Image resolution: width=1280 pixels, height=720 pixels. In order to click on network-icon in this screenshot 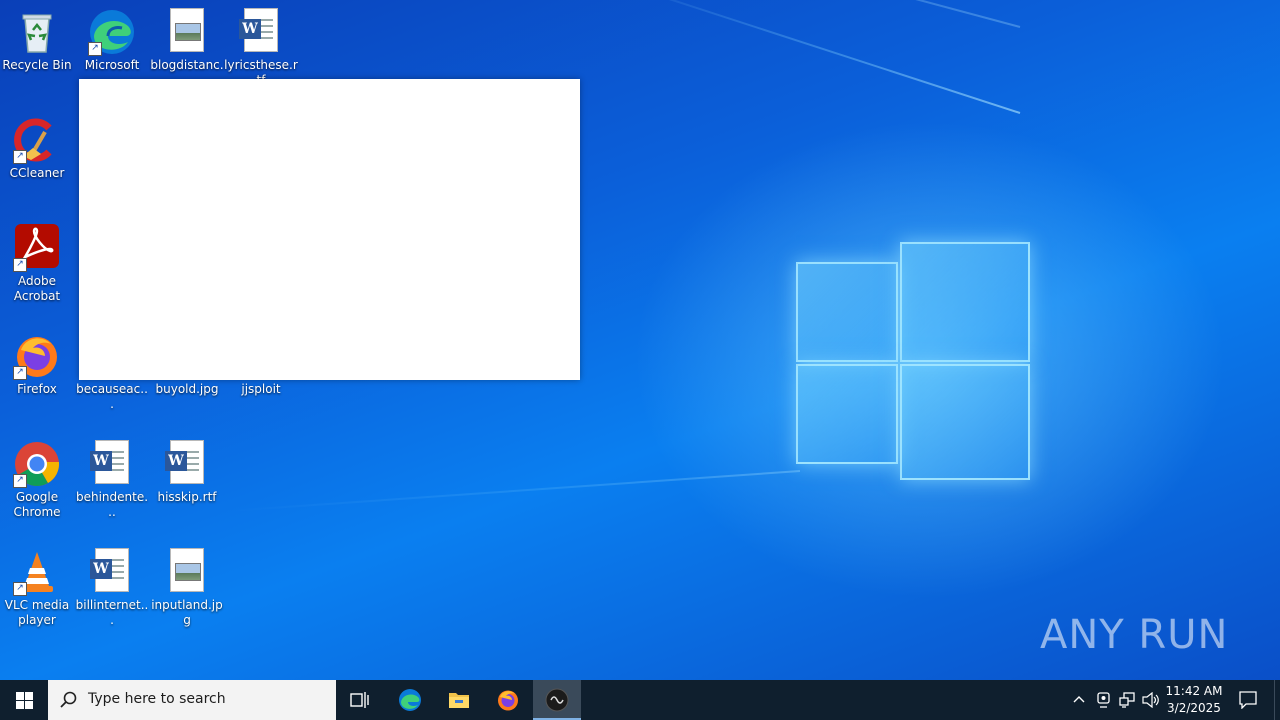, I will do `click(1127, 700)`.